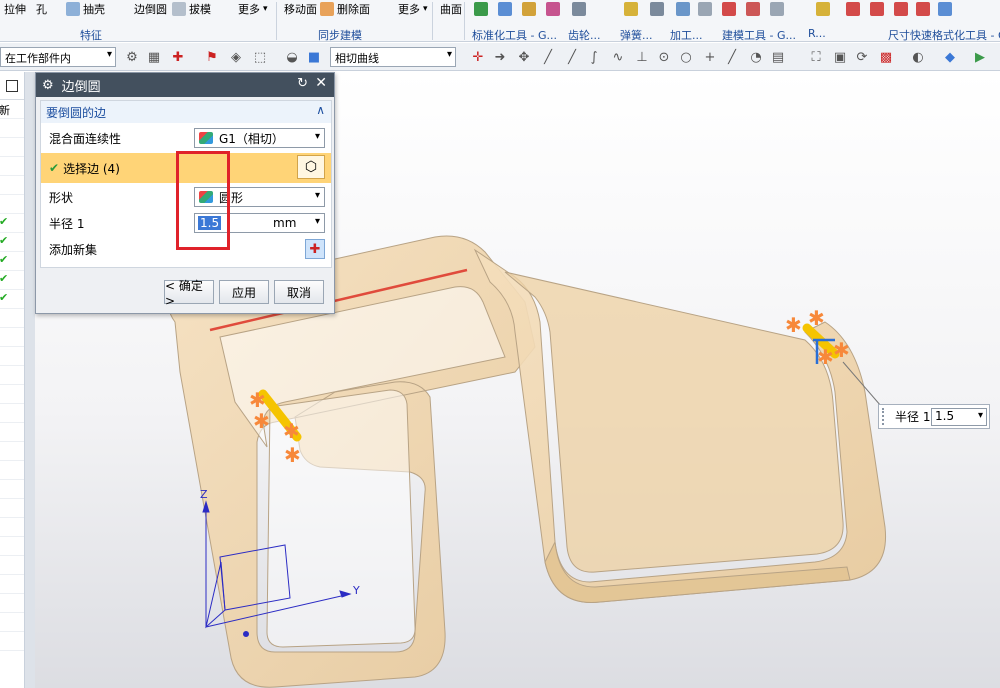 The height and width of the screenshot is (688, 1000). I want to click on group-dim-format: 尺寸快速格式化工具 - GC, so click(944, 35).